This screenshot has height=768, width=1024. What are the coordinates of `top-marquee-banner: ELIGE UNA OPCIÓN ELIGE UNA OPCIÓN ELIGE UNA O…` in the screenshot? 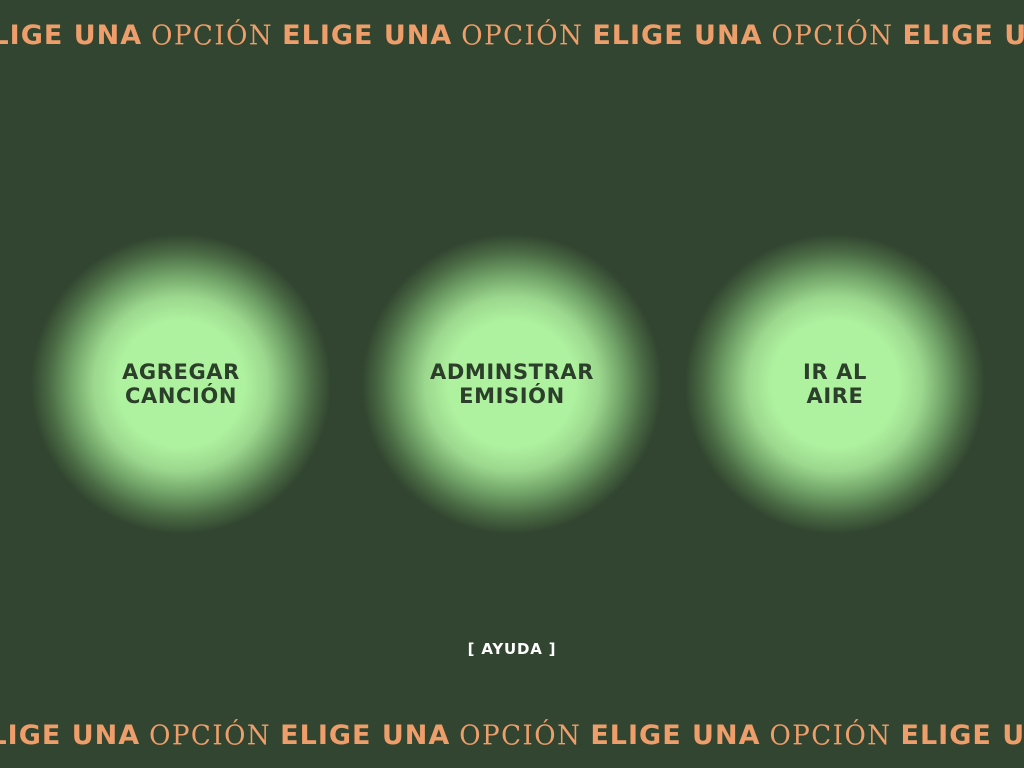 It's located at (512, 36).